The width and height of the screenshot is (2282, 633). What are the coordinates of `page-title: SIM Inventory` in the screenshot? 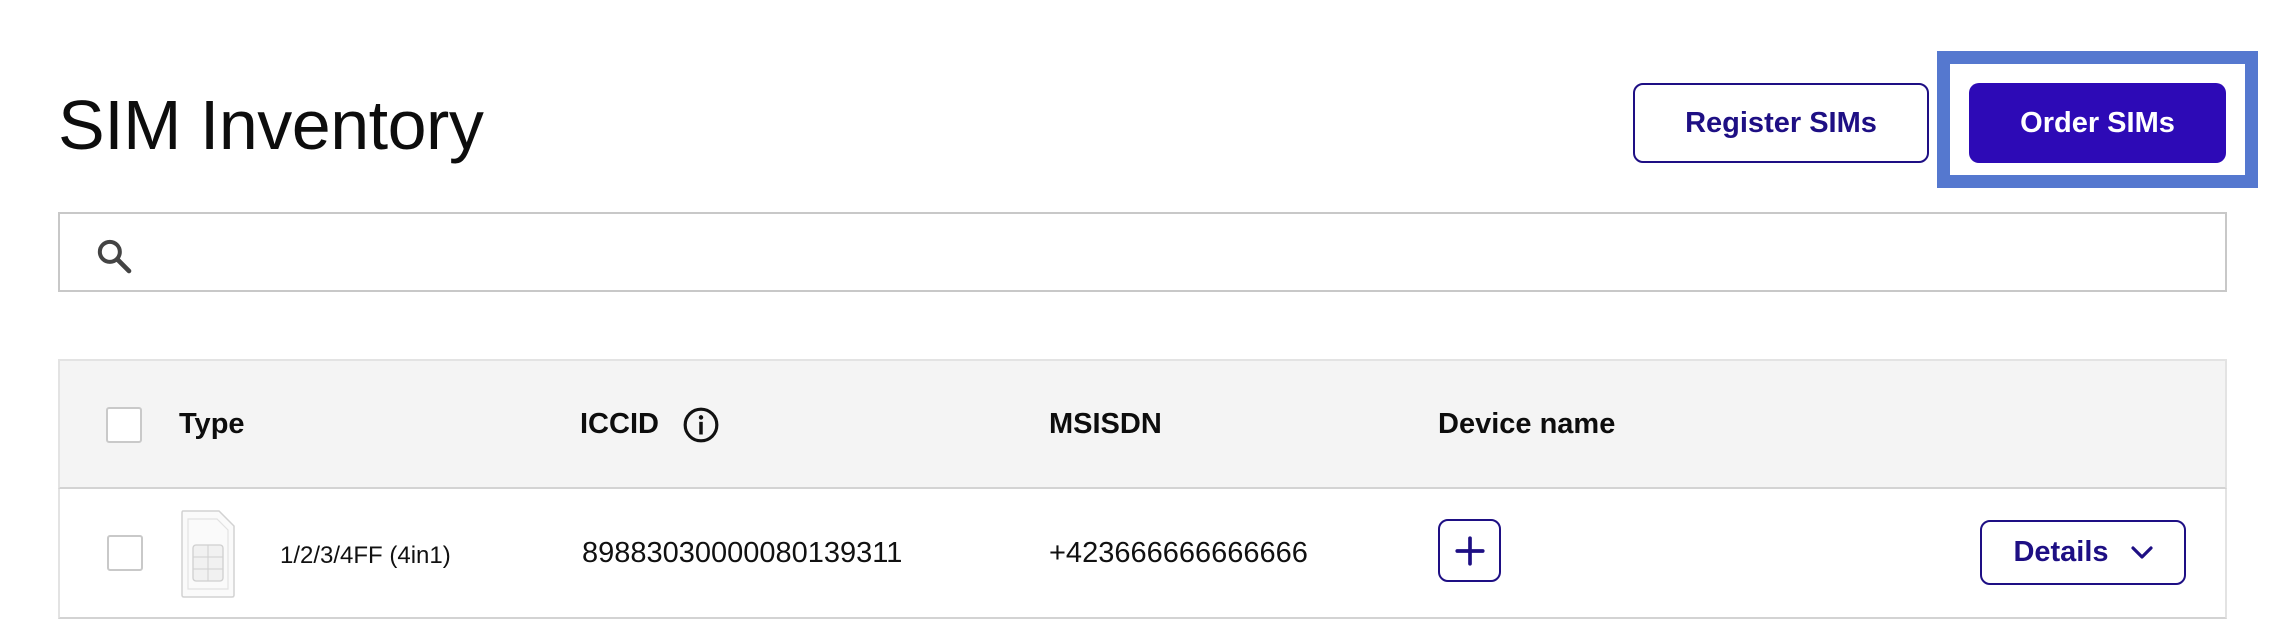 It's located at (271, 125).